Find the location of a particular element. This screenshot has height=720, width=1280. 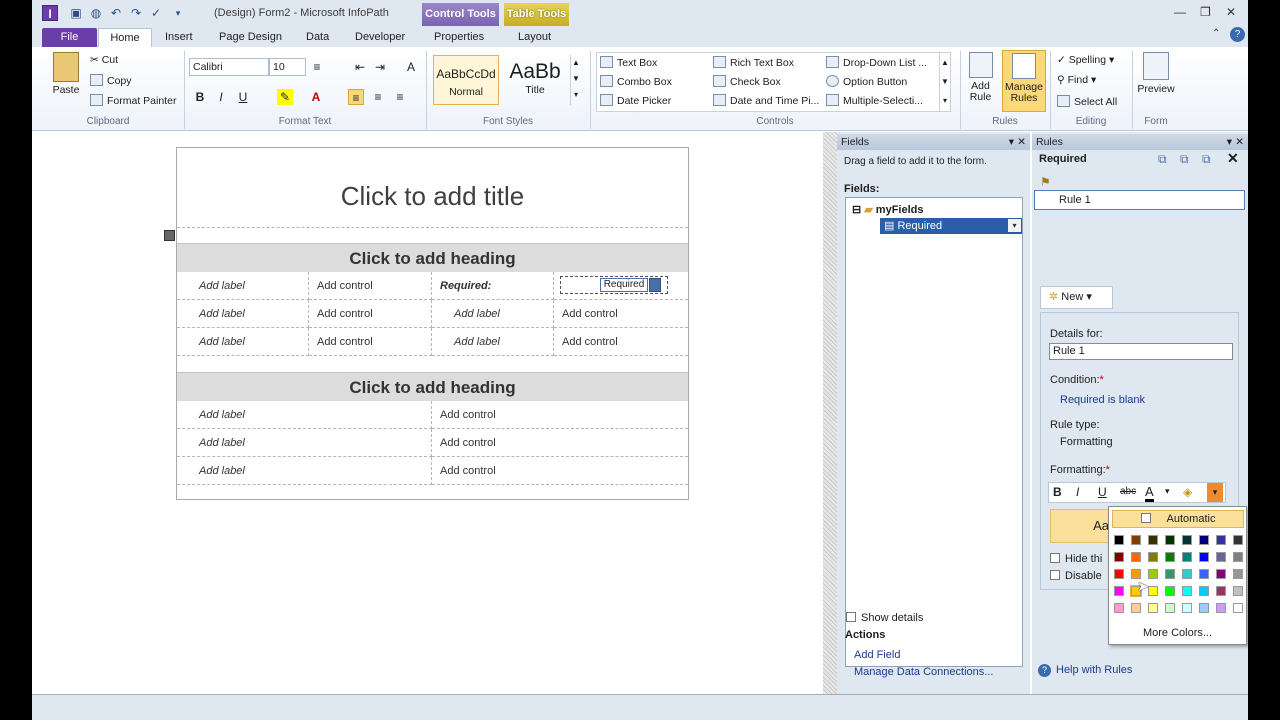

splitter-bar is located at coordinates (830, 413).